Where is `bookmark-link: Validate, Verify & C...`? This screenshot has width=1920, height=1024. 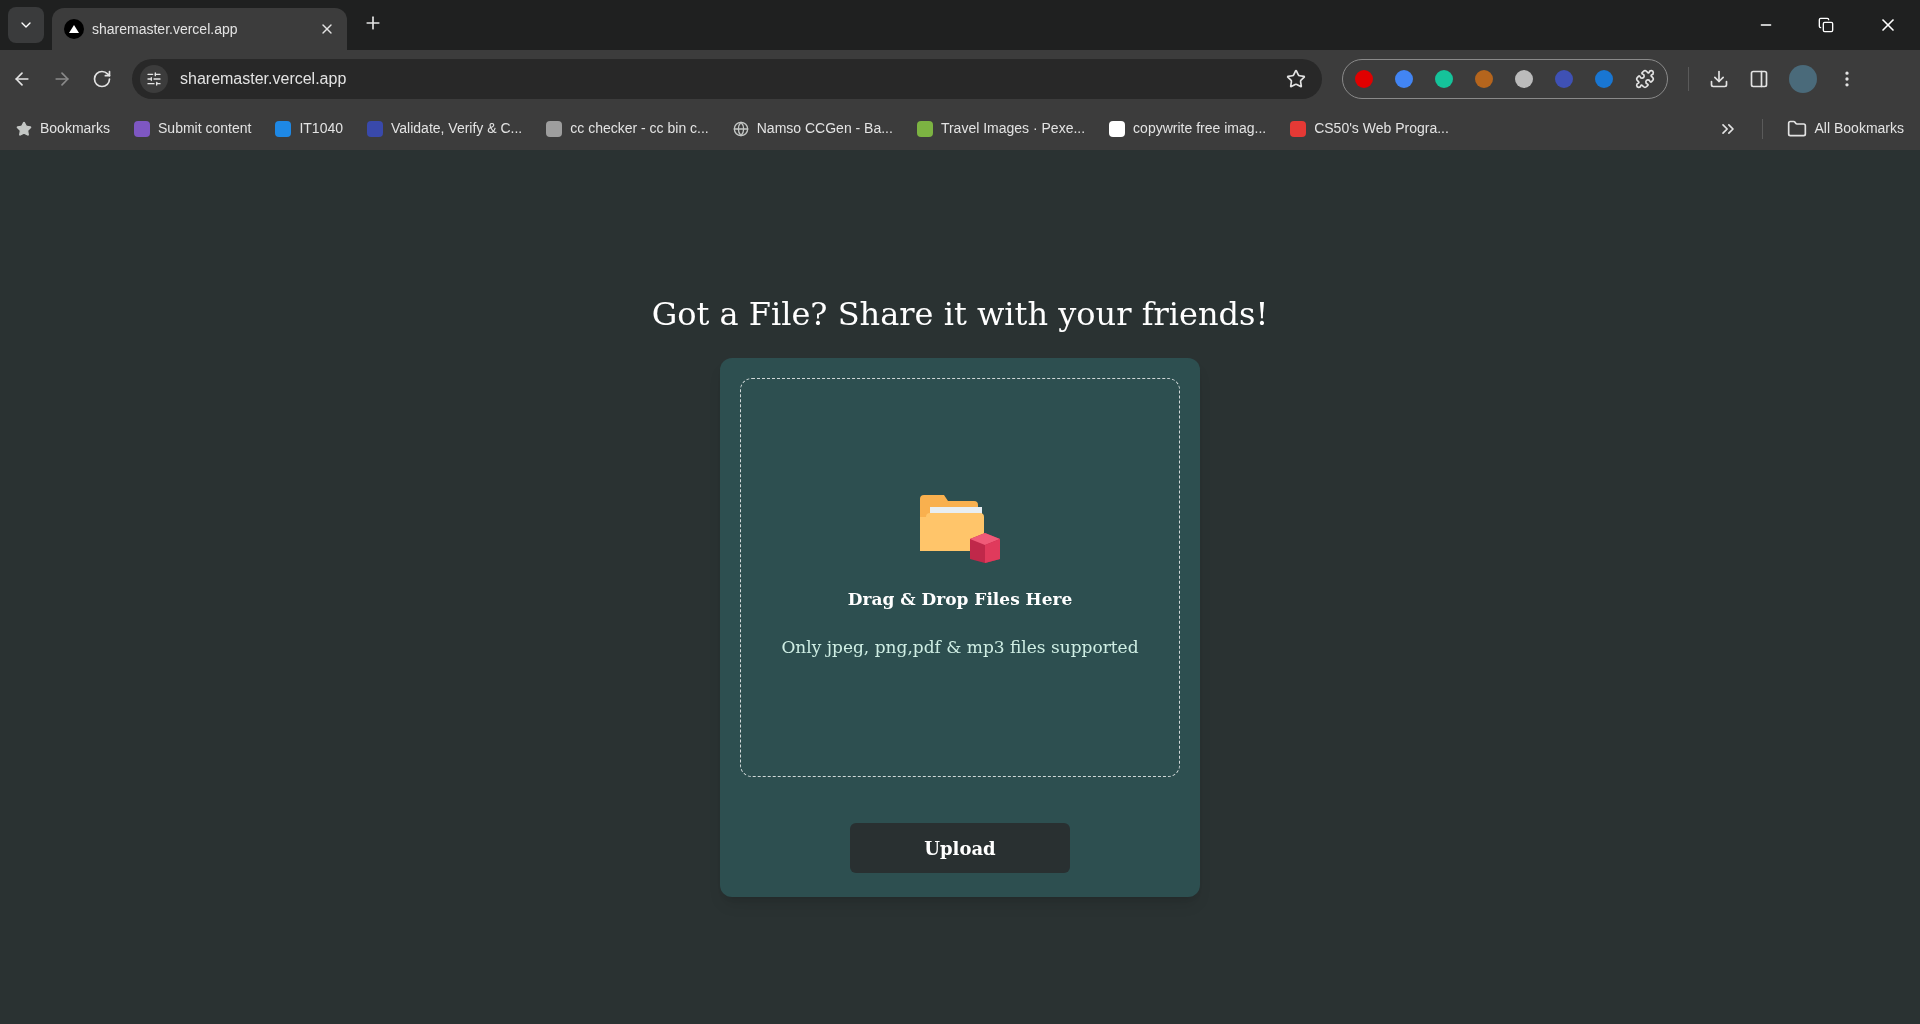
bookmark-link: Validate, Verify & C... is located at coordinates (457, 128).